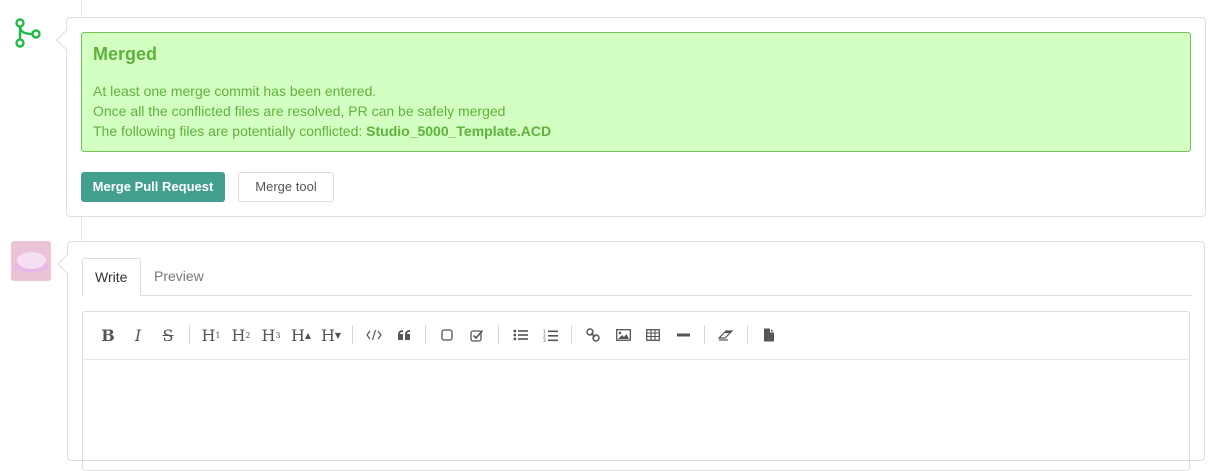  I want to click on image-icon, so click(623, 335).